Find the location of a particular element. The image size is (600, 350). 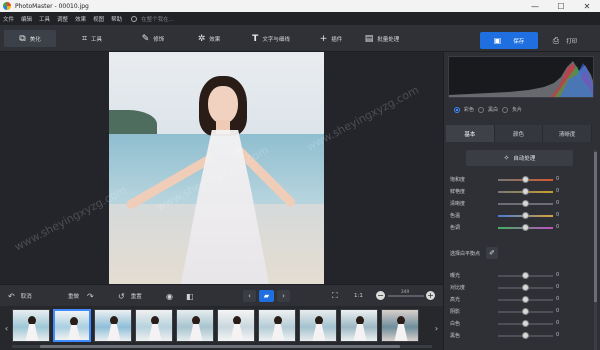

tool-enhance: ⧉ 美化 is located at coordinates (30, 38).